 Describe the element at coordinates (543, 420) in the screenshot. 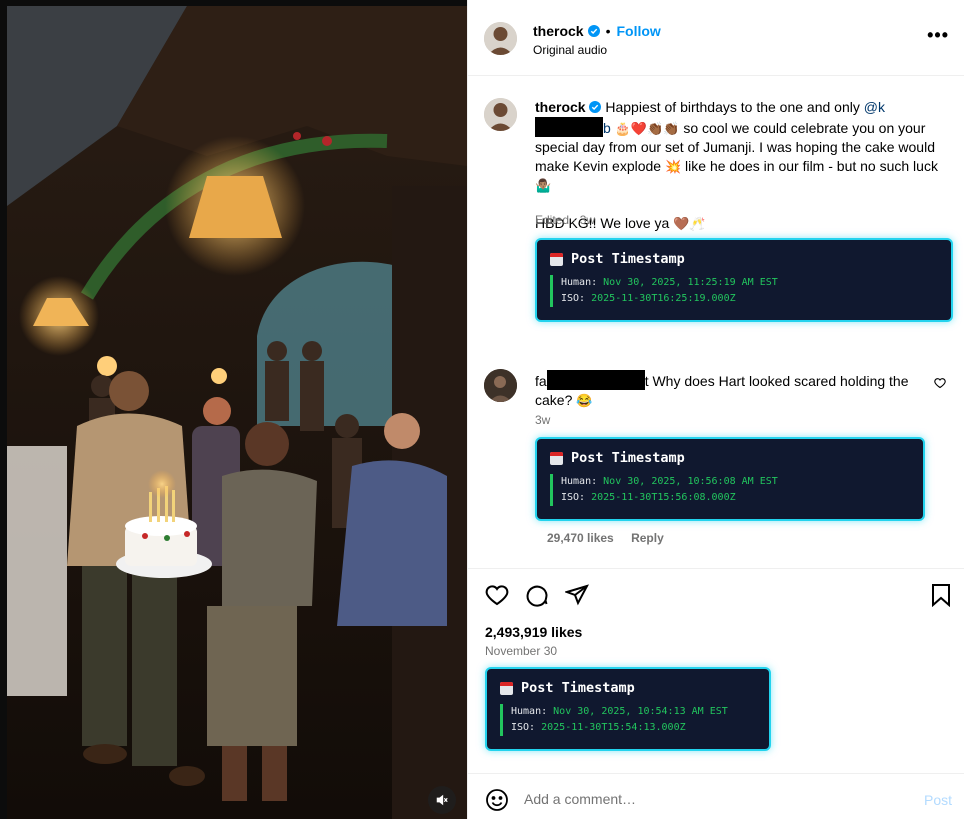

I see `comment-meta: 3w` at that location.